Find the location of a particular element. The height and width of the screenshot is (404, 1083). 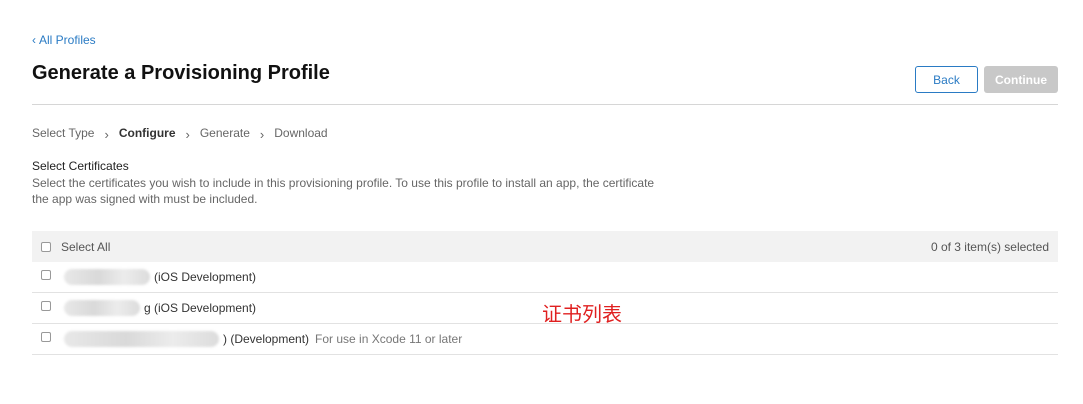

back-to-all-profiles-link: ‹ All Profiles is located at coordinates (64, 40).